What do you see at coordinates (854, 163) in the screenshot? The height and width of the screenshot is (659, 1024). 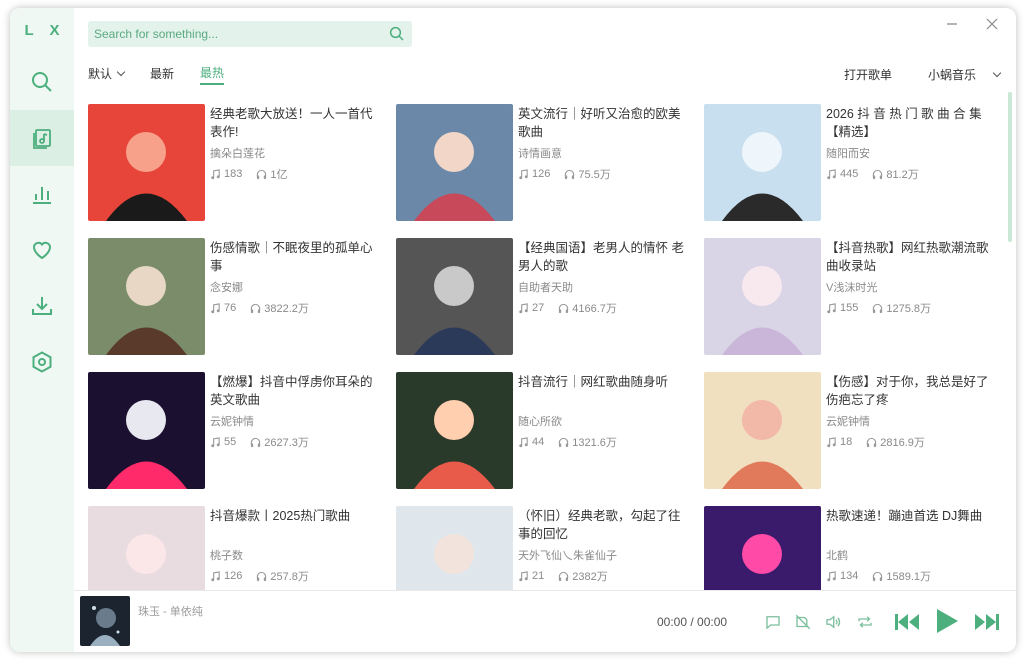 I see `playlist-card: 2026 抖 音 热 门 歌 曲 合 集【精选】 随阳而安 445 81.2万` at bounding box center [854, 163].